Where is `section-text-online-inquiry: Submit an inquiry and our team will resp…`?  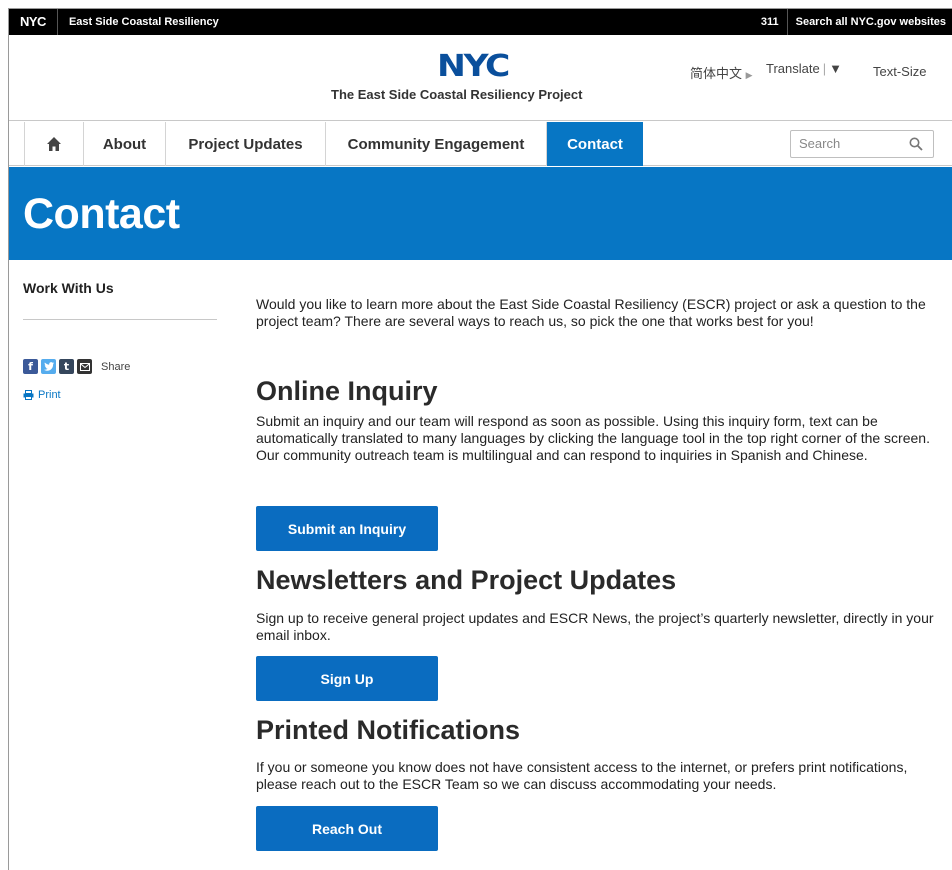 section-text-online-inquiry: Submit an inquiry and our team will resp… is located at coordinates (593, 438).